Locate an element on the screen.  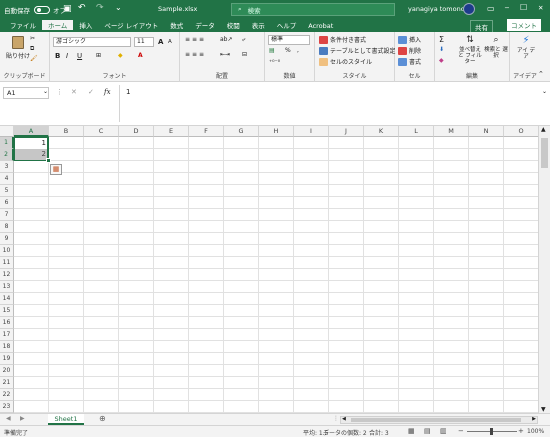
autosum-icon: Σ is located at coordinates (441, 39).